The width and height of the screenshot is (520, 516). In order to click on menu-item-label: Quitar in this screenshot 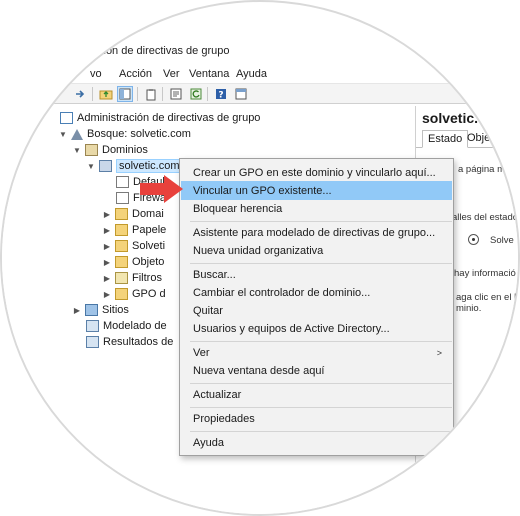, I will do `click(208, 310)`.